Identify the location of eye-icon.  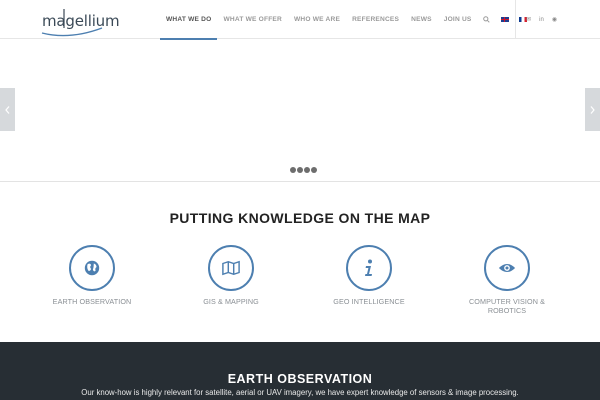
(507, 268).